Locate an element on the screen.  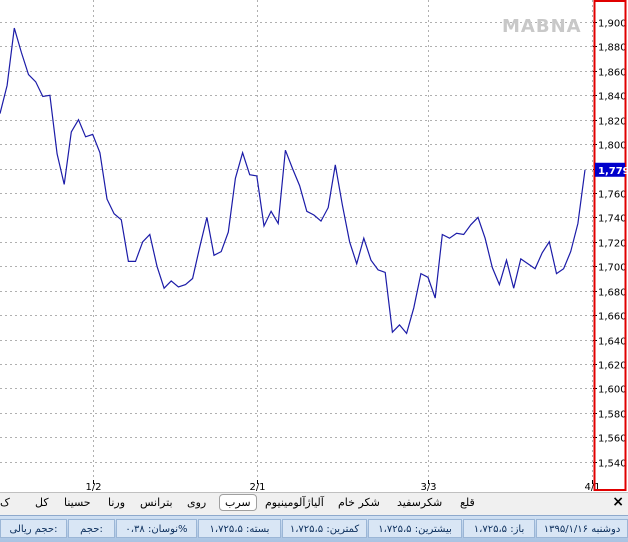
y-tick-label: 1,680 is located at coordinates (612, 293).